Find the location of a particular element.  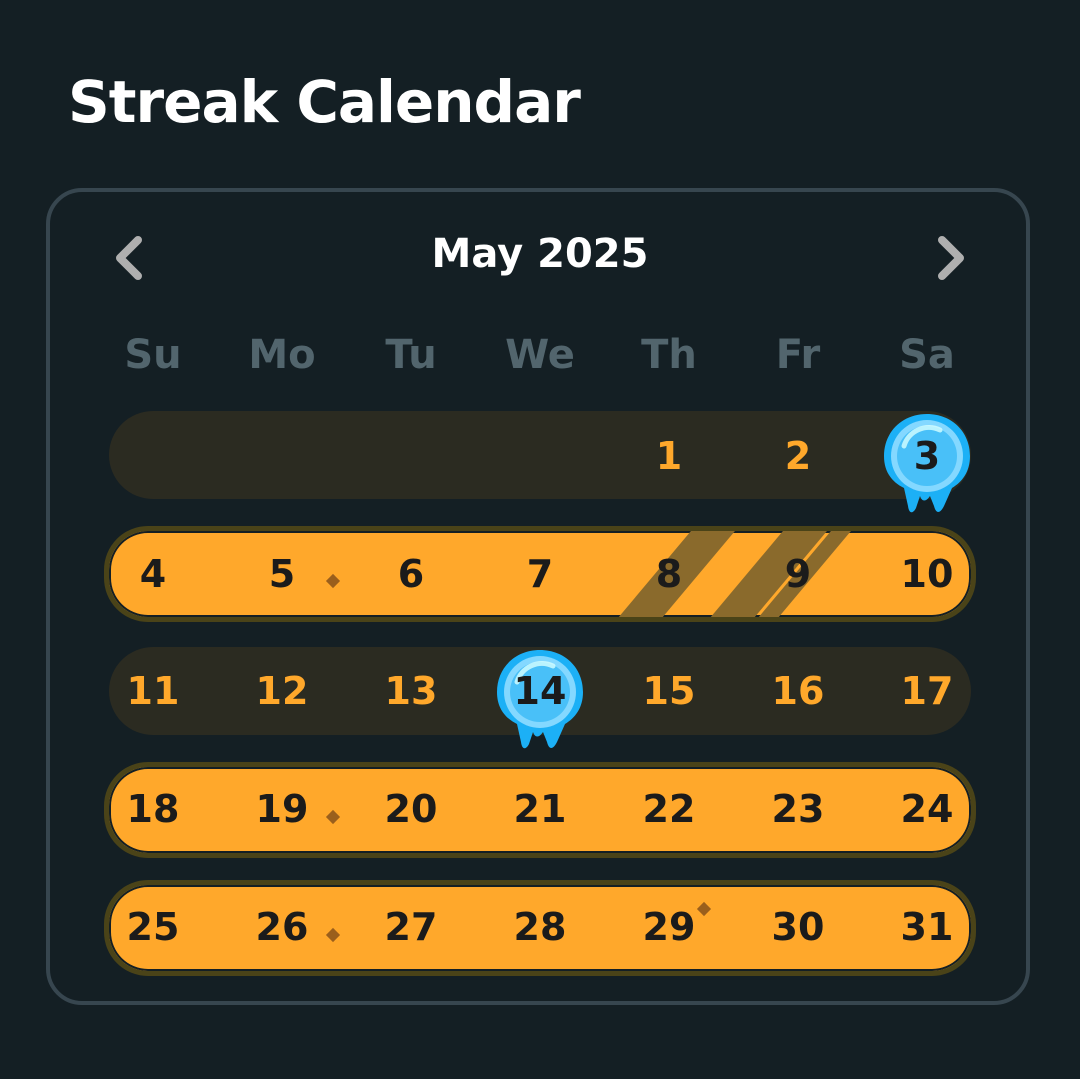

page-title: Streak Calendar is located at coordinates (324, 102).